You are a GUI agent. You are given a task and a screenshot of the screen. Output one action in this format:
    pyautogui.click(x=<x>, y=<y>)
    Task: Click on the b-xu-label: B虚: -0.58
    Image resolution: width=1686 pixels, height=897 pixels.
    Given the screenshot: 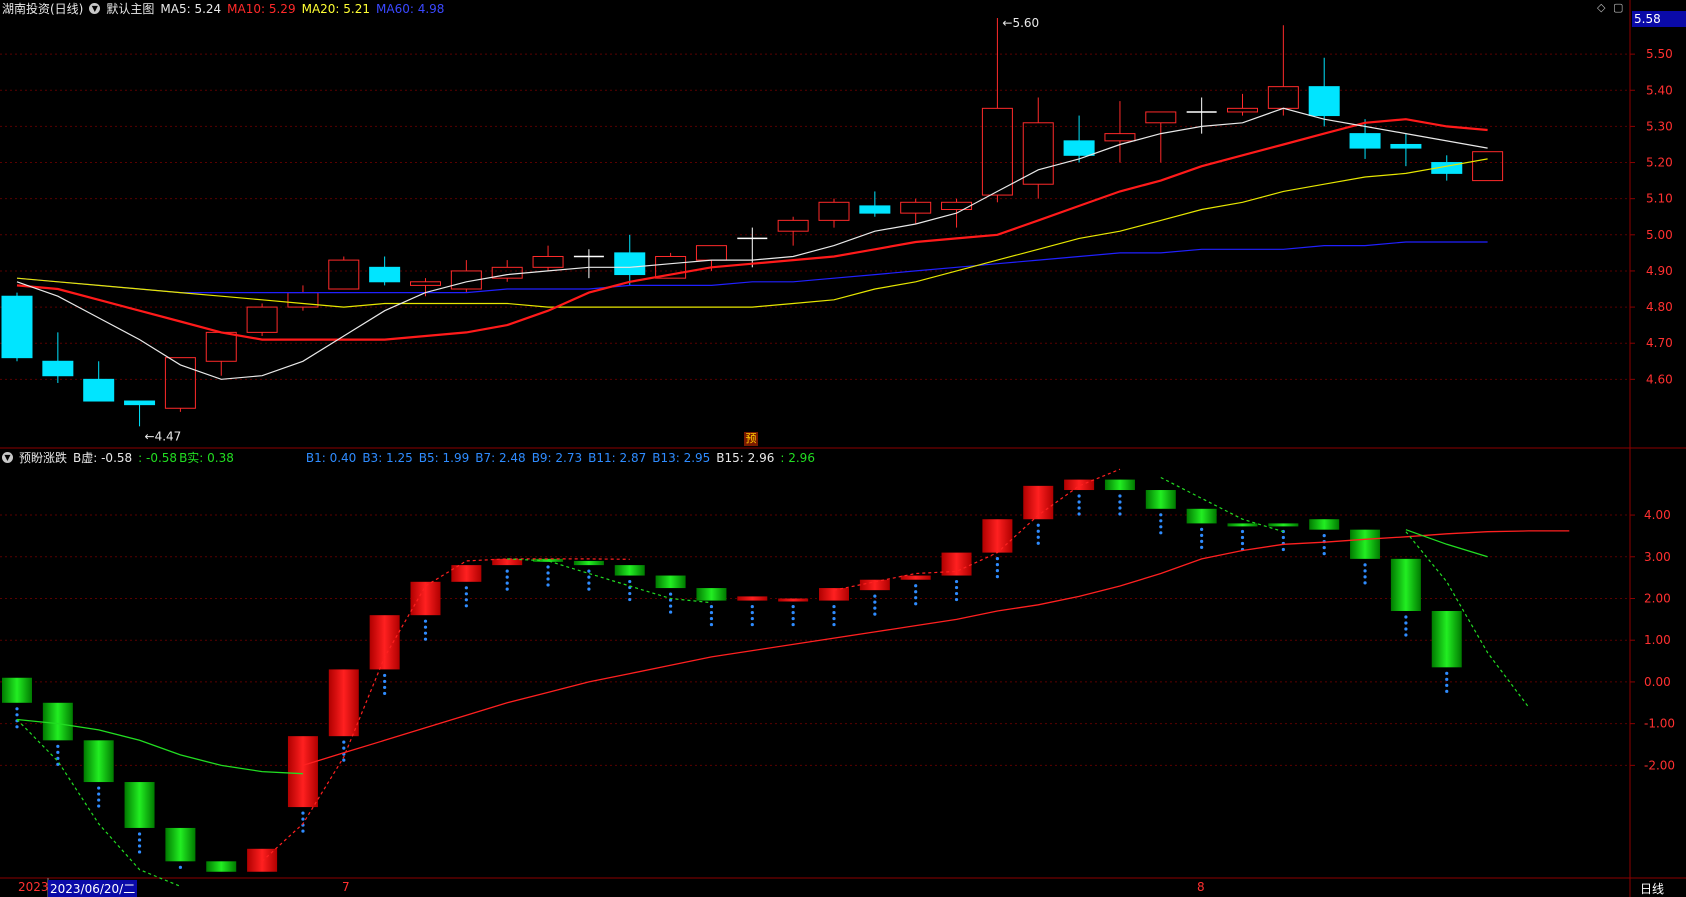 What is the action you would take?
    pyautogui.click(x=103, y=458)
    